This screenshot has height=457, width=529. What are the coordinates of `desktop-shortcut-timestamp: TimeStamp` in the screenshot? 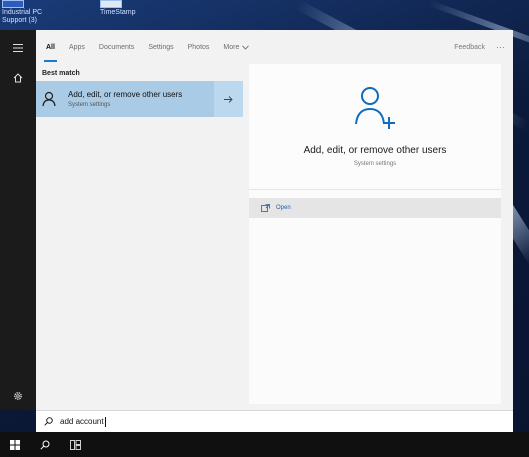 It's located at (135, 15).